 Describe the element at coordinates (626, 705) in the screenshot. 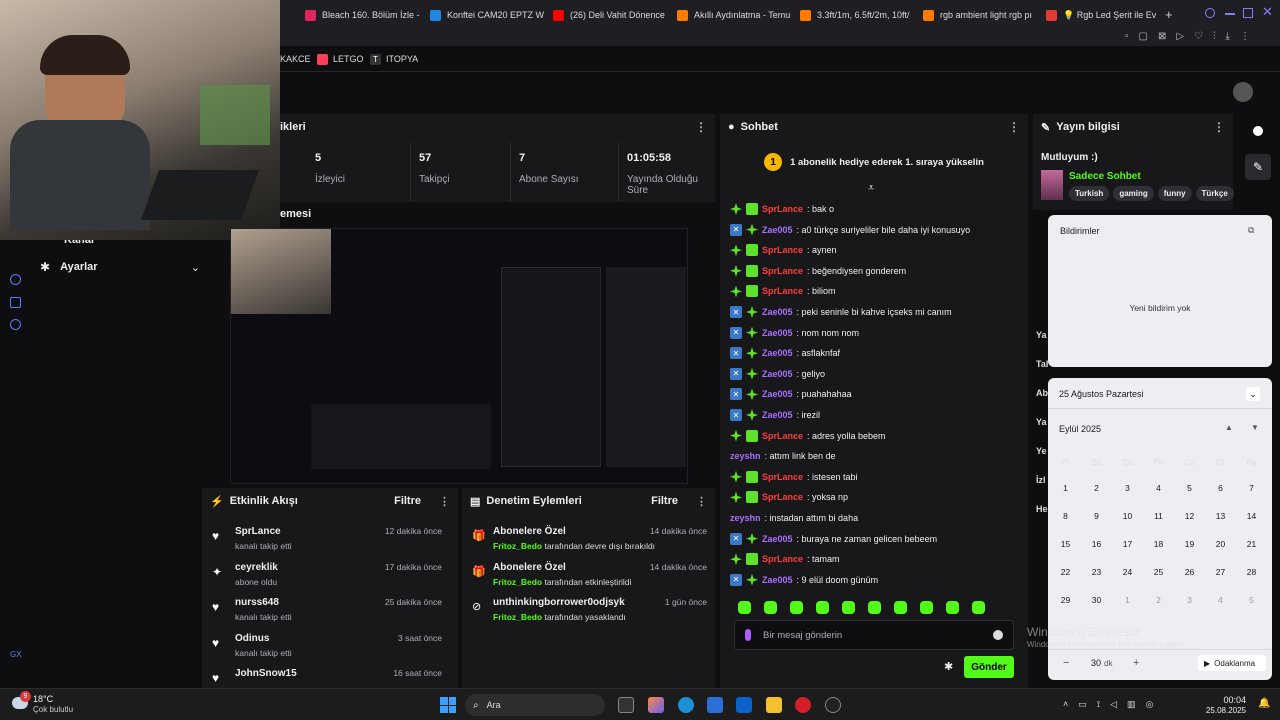

I see `task-view-icon` at that location.